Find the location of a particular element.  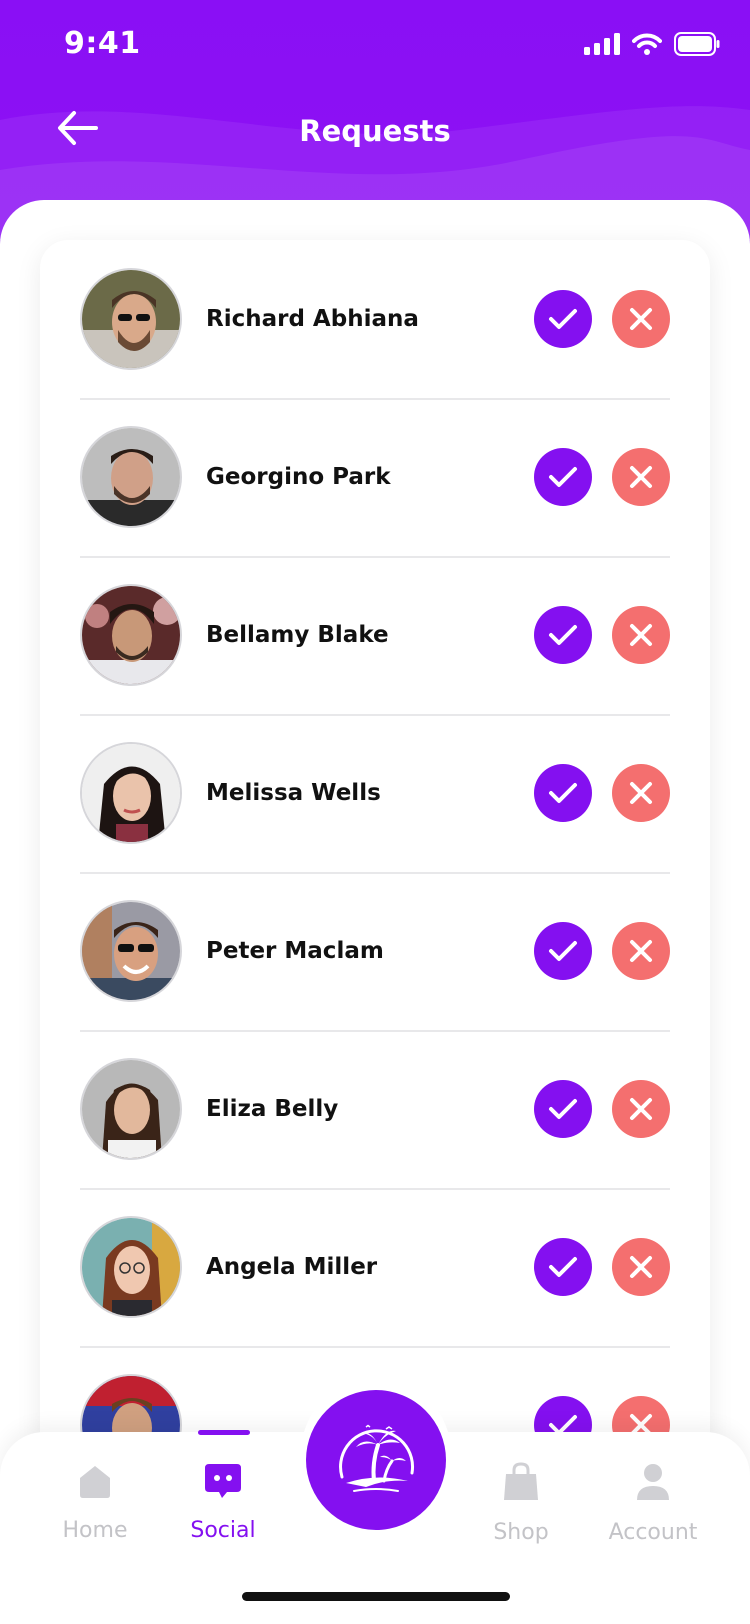

tab-account-label: Account is located at coordinates (653, 1532).